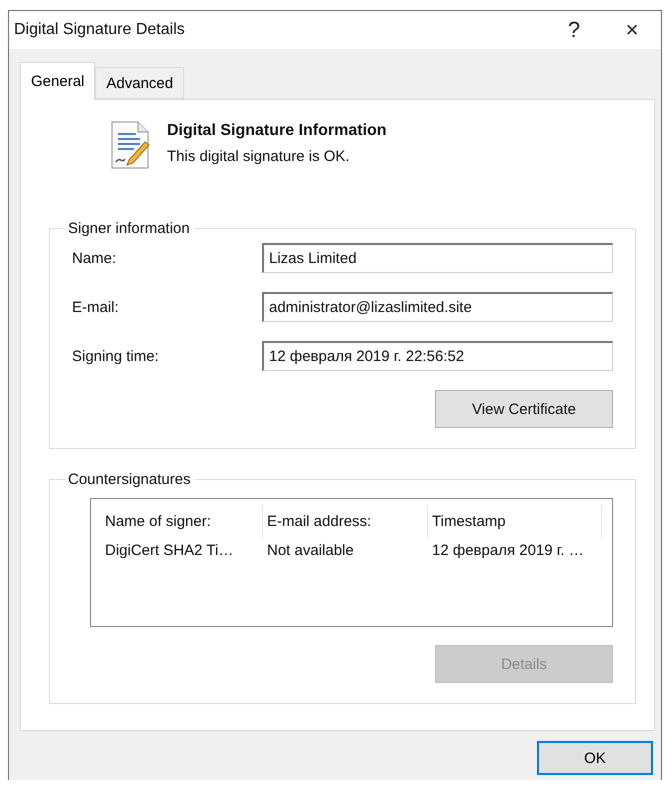  Describe the element at coordinates (524, 409) in the screenshot. I see `view-certificate-button: View Certificate` at that location.